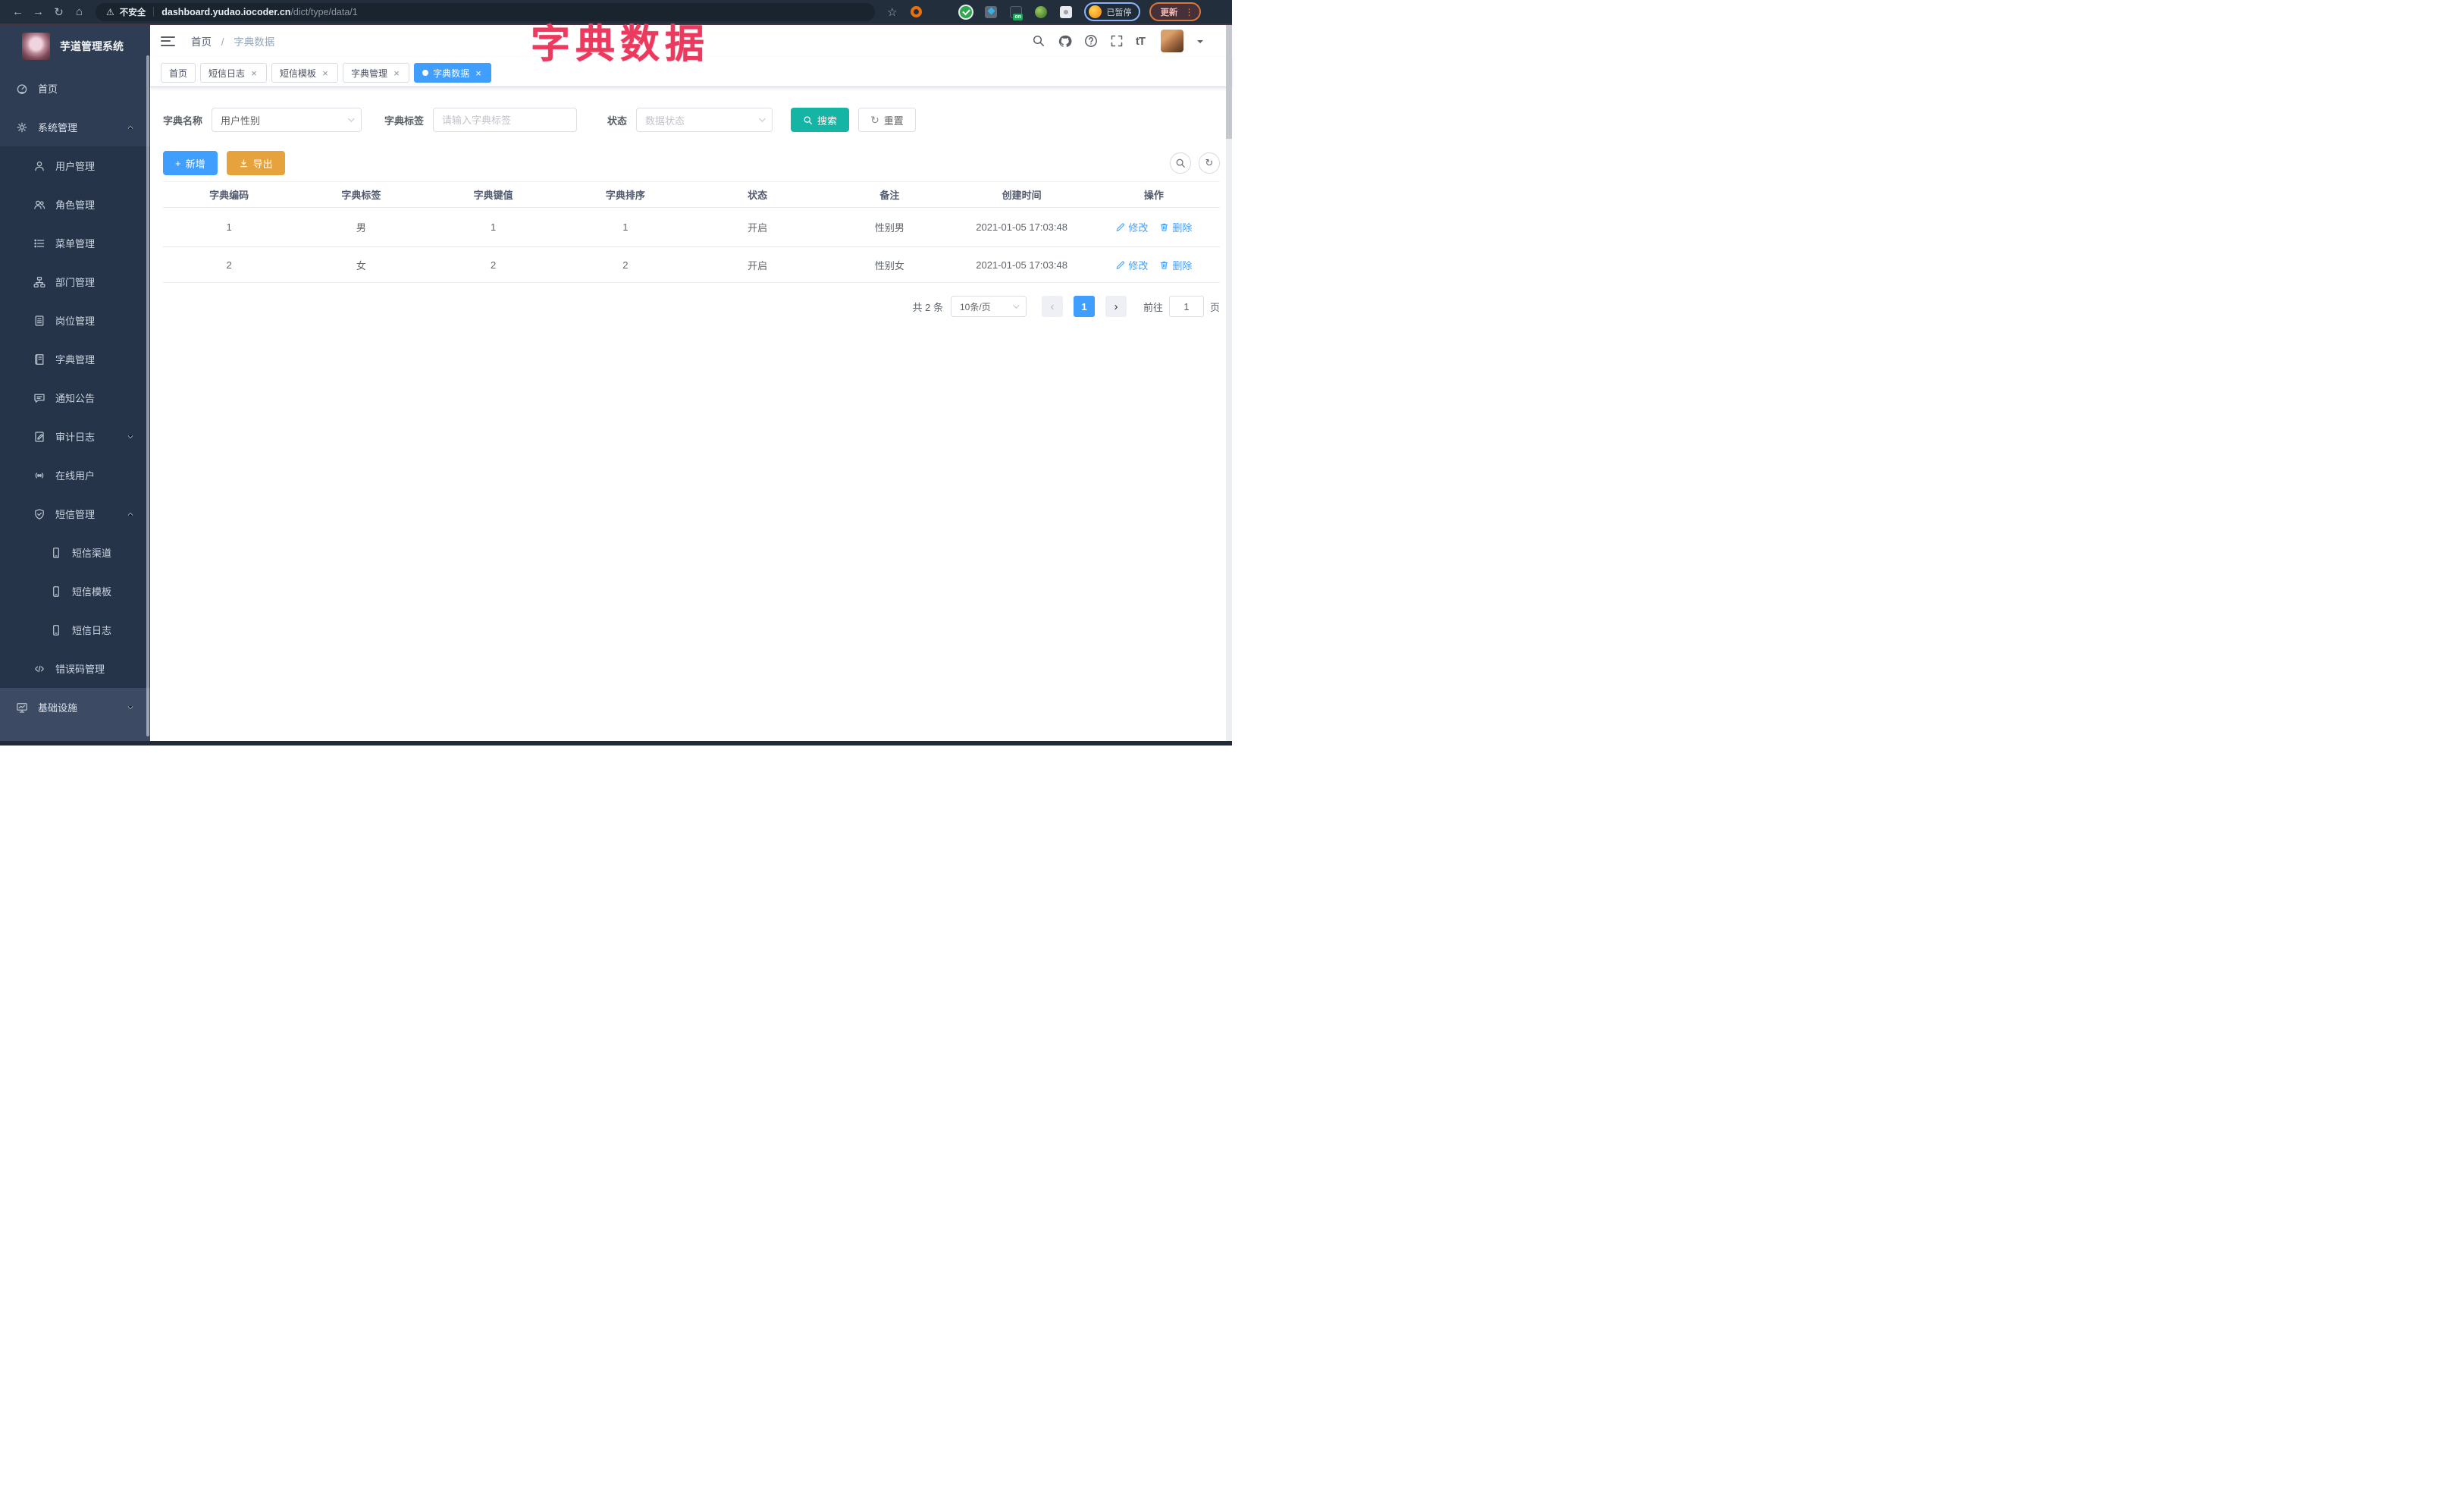  What do you see at coordinates (59, 12) in the screenshot?
I see `reload-icon: ↻` at bounding box center [59, 12].